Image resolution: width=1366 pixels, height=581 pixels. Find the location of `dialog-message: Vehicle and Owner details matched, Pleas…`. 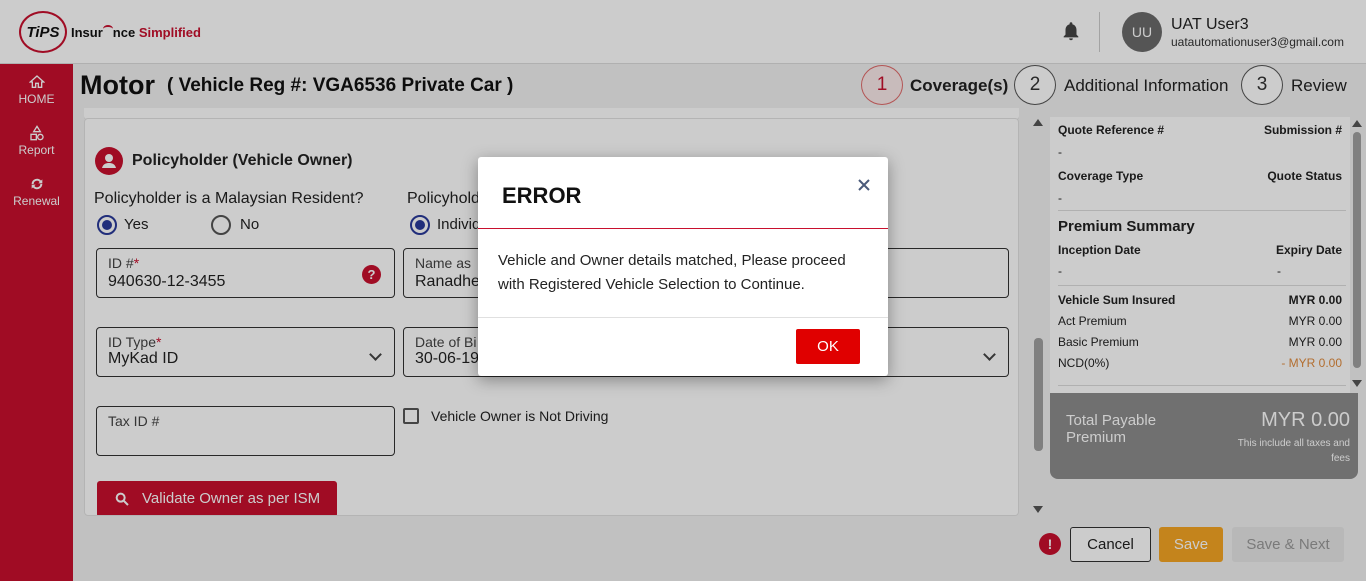

dialog-message: Vehicle and Owner details matched, Pleas… is located at coordinates (672, 272).